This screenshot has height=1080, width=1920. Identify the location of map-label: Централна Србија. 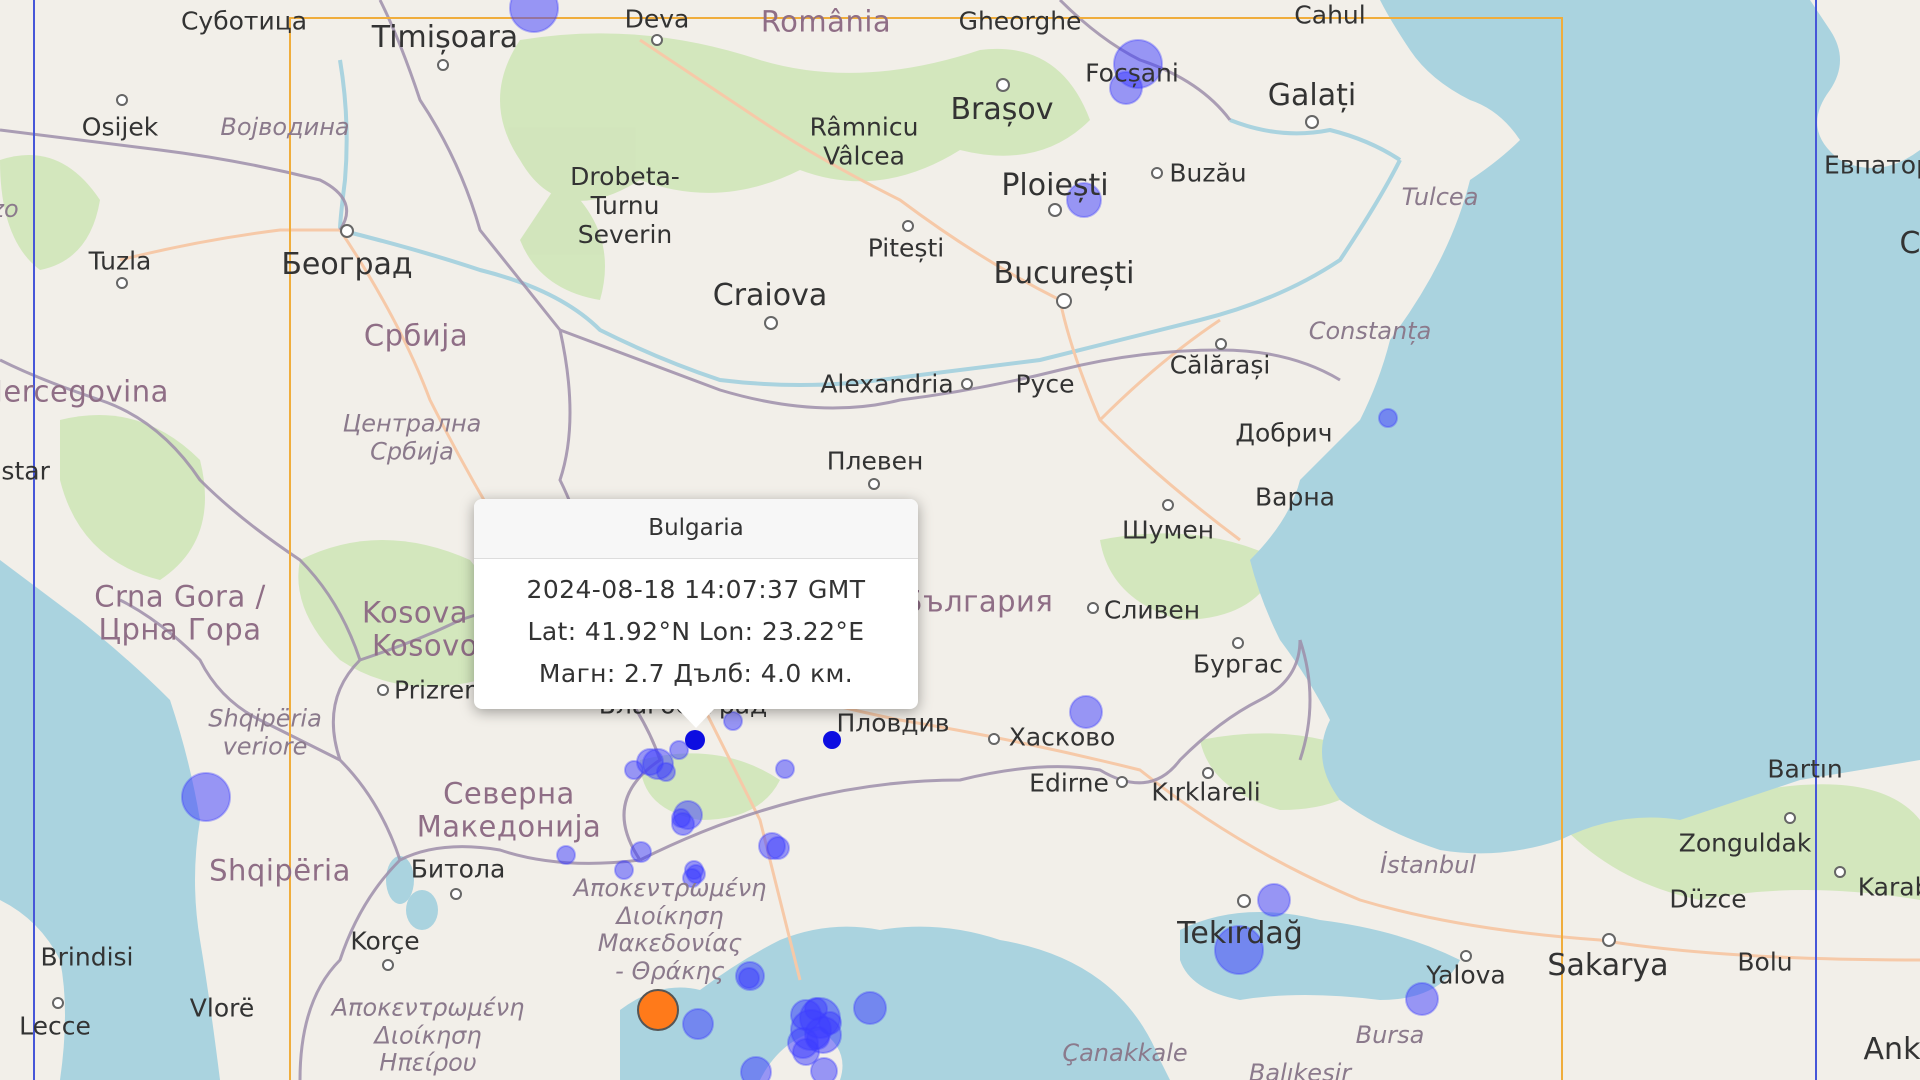
(412, 437).